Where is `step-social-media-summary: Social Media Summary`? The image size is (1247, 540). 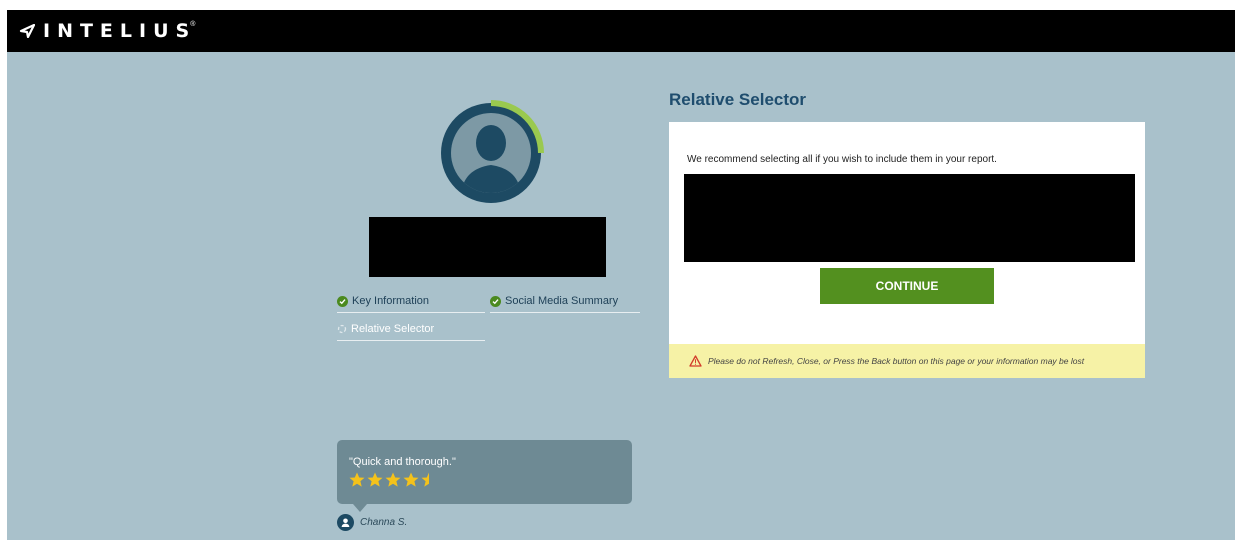 step-social-media-summary: Social Media Summary is located at coordinates (565, 301).